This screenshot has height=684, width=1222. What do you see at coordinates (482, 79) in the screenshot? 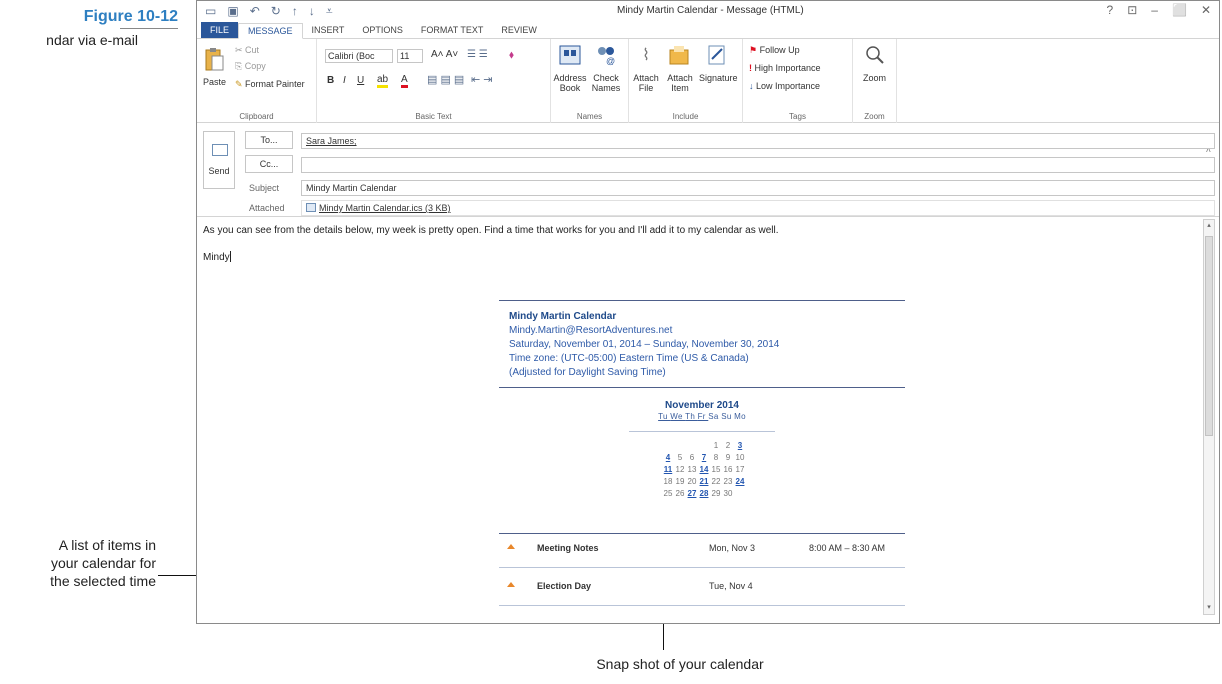
I see `indent-icons: ⇤ ⇥` at bounding box center [482, 79].